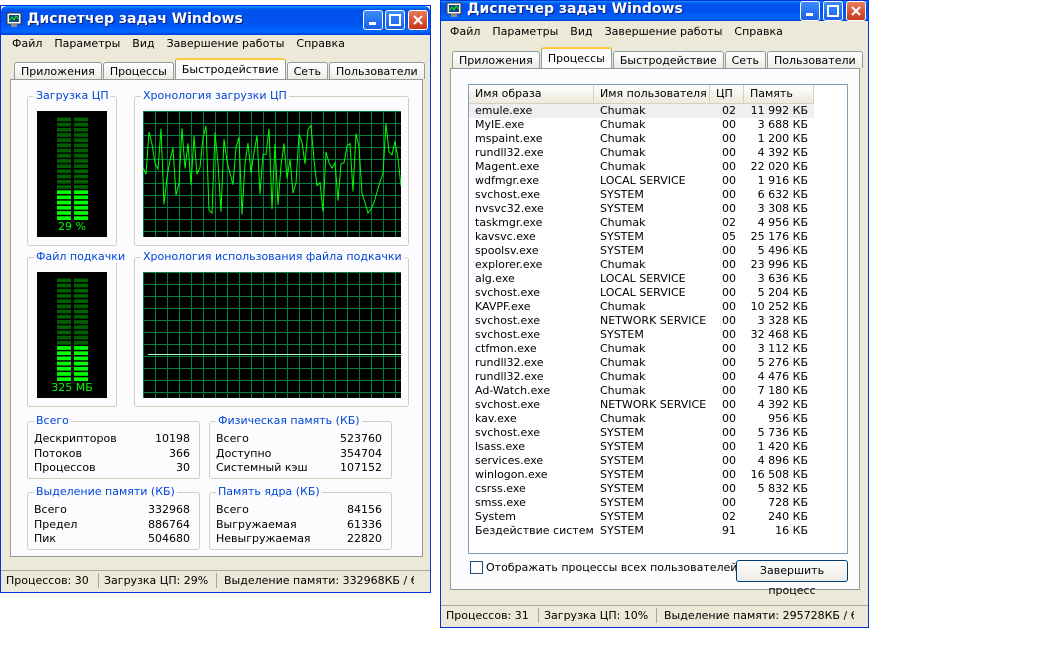  What do you see at coordinates (622, 334) in the screenshot?
I see `process-user-name: SYSTEM` at bounding box center [622, 334].